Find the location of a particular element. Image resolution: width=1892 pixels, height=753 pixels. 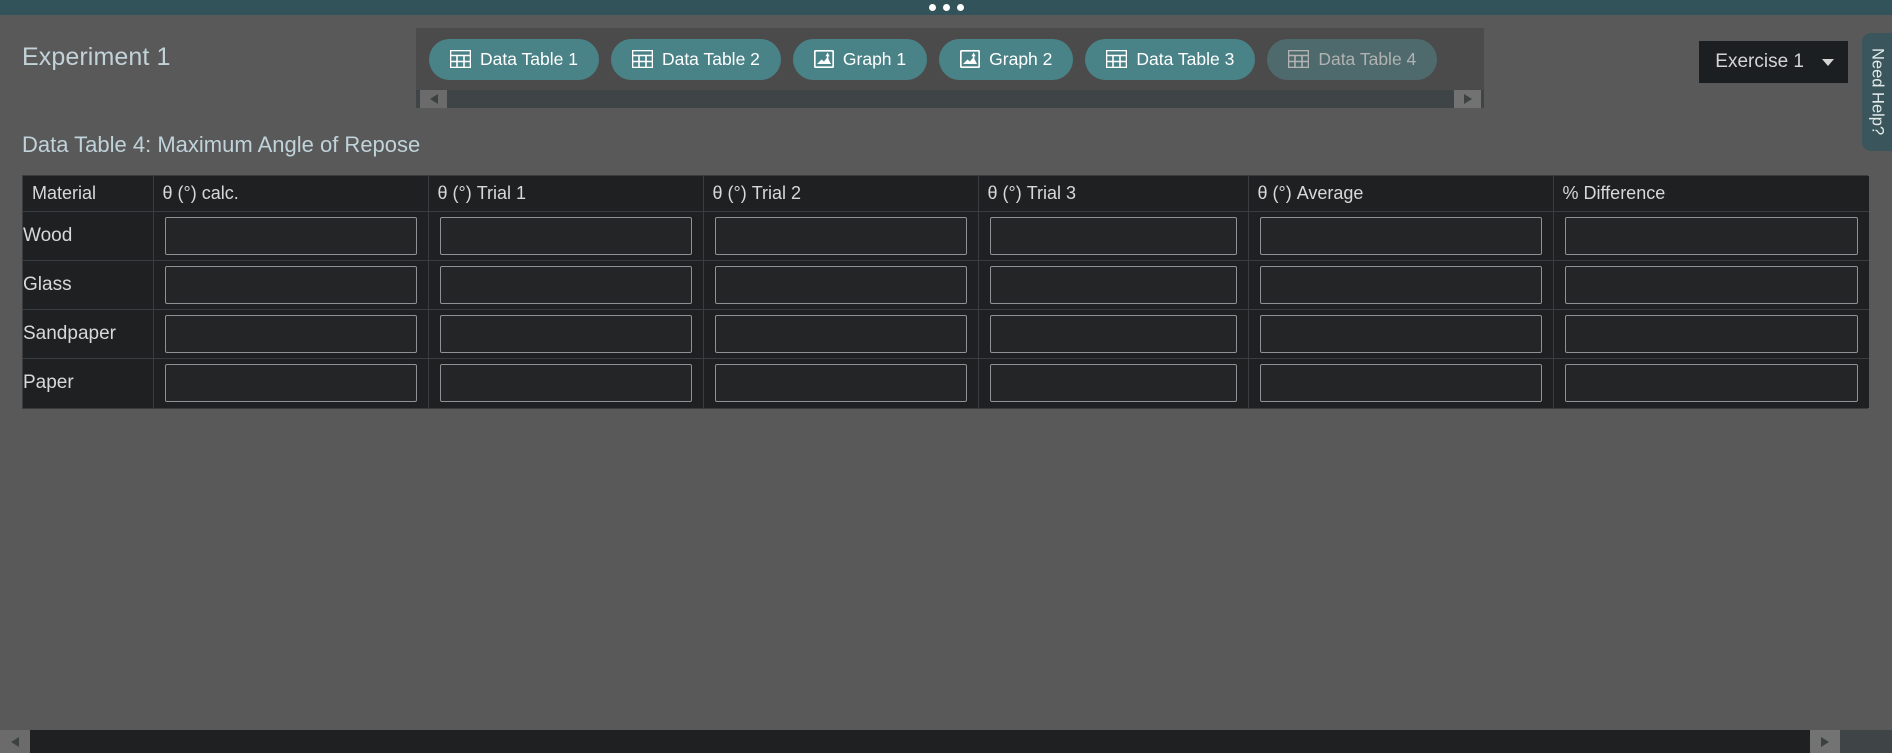

caret-left-icon is located at coordinates (433, 99).